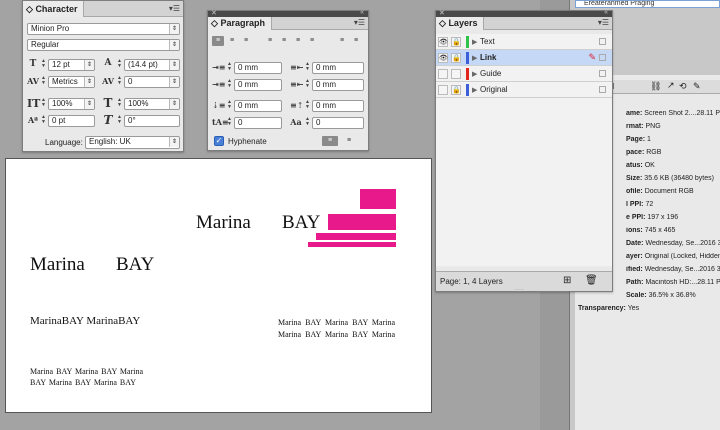 This screenshot has height=430, width=720. I want to click on horizontal-scale-field: 100% ⇕, so click(152, 104).